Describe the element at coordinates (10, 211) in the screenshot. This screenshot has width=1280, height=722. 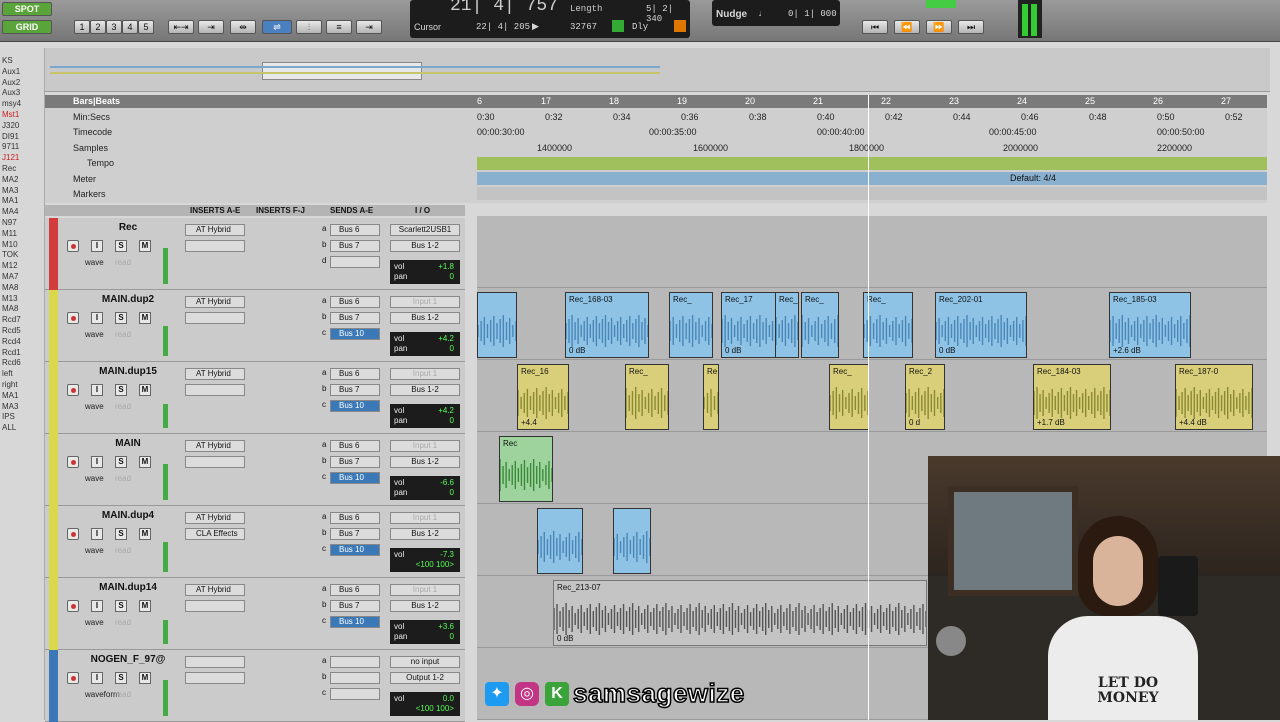
I see `track-list-item: MA4` at that location.